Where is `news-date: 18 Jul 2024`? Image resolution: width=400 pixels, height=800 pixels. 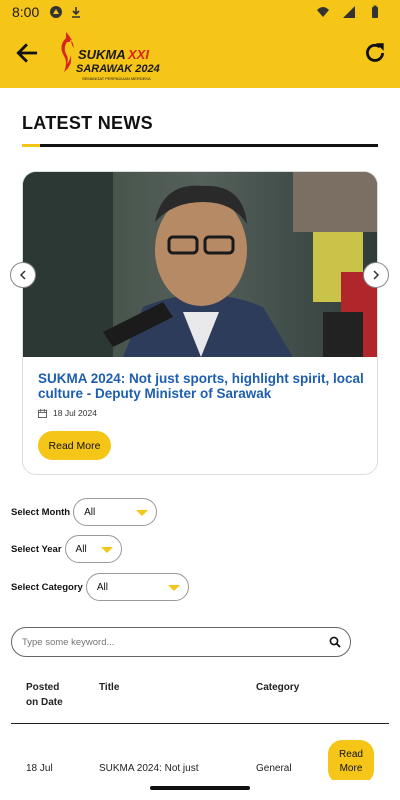 news-date: 18 Jul 2024 is located at coordinates (67, 413).